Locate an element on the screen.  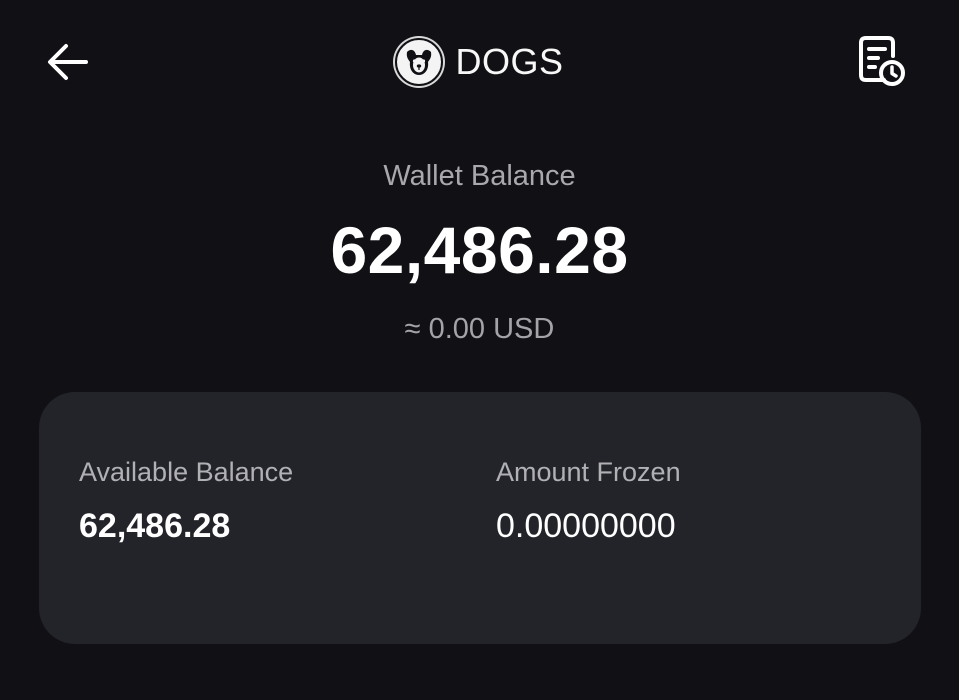
wallet-balance-value: 62,486.28 is located at coordinates (479, 250).